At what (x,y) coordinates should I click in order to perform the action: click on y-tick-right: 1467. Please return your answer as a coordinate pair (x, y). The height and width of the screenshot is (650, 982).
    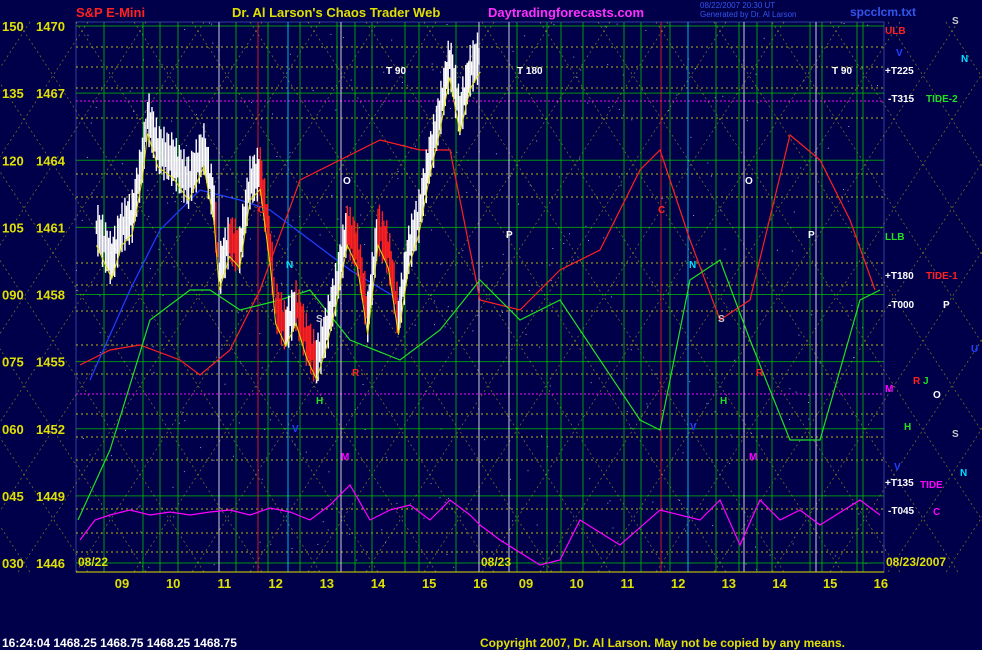
    Looking at the image, I should click on (50, 93).